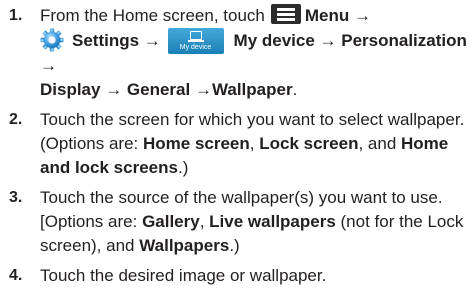 The width and height of the screenshot is (472, 298). Describe the element at coordinates (52, 40) in the screenshot. I see `gear-icon` at that location.